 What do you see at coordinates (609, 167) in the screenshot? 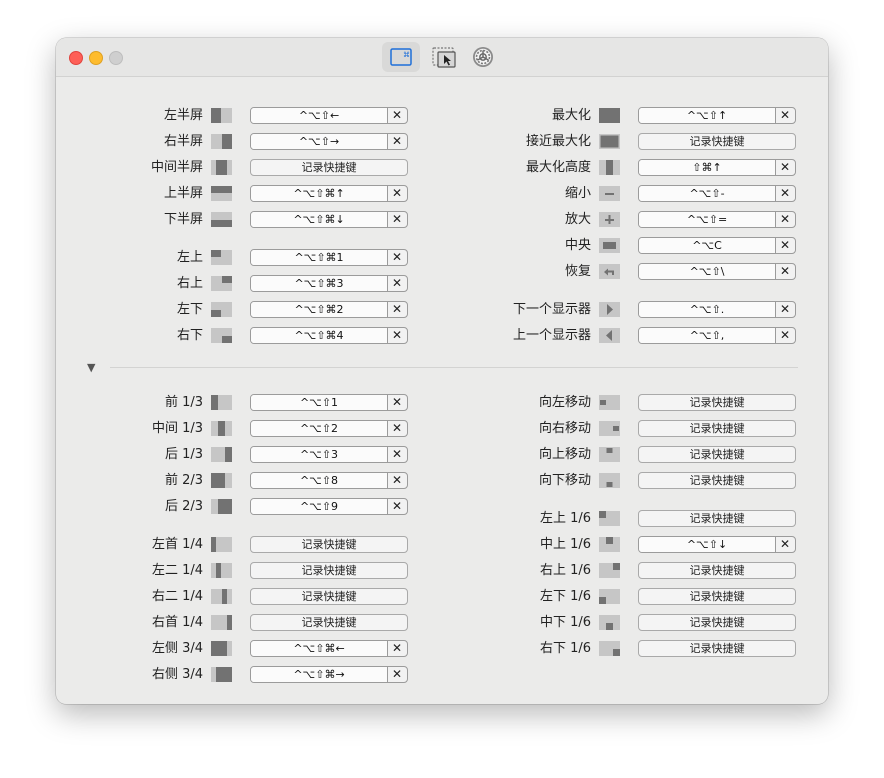
I see `maximize-height-icon` at bounding box center [609, 167].